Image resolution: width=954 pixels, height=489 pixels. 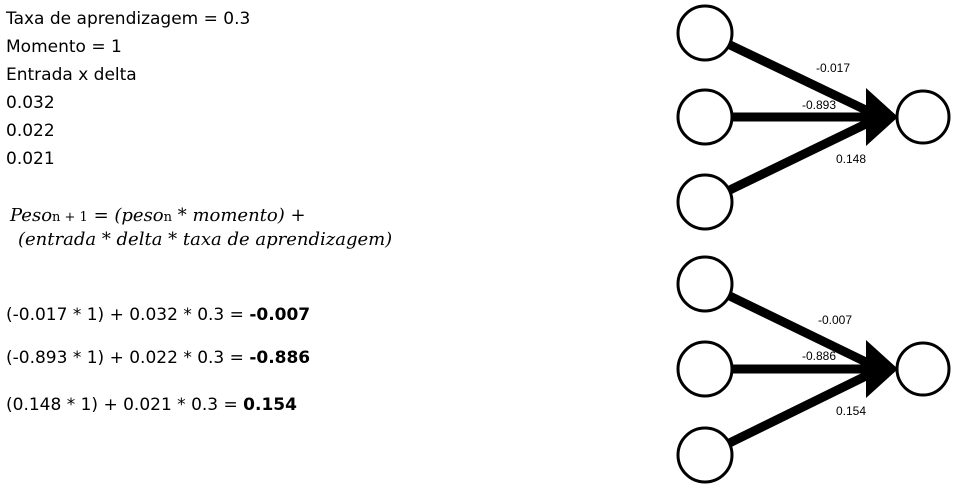 I want to click on top-weight-label-1: -0.017, so click(x=833, y=68).